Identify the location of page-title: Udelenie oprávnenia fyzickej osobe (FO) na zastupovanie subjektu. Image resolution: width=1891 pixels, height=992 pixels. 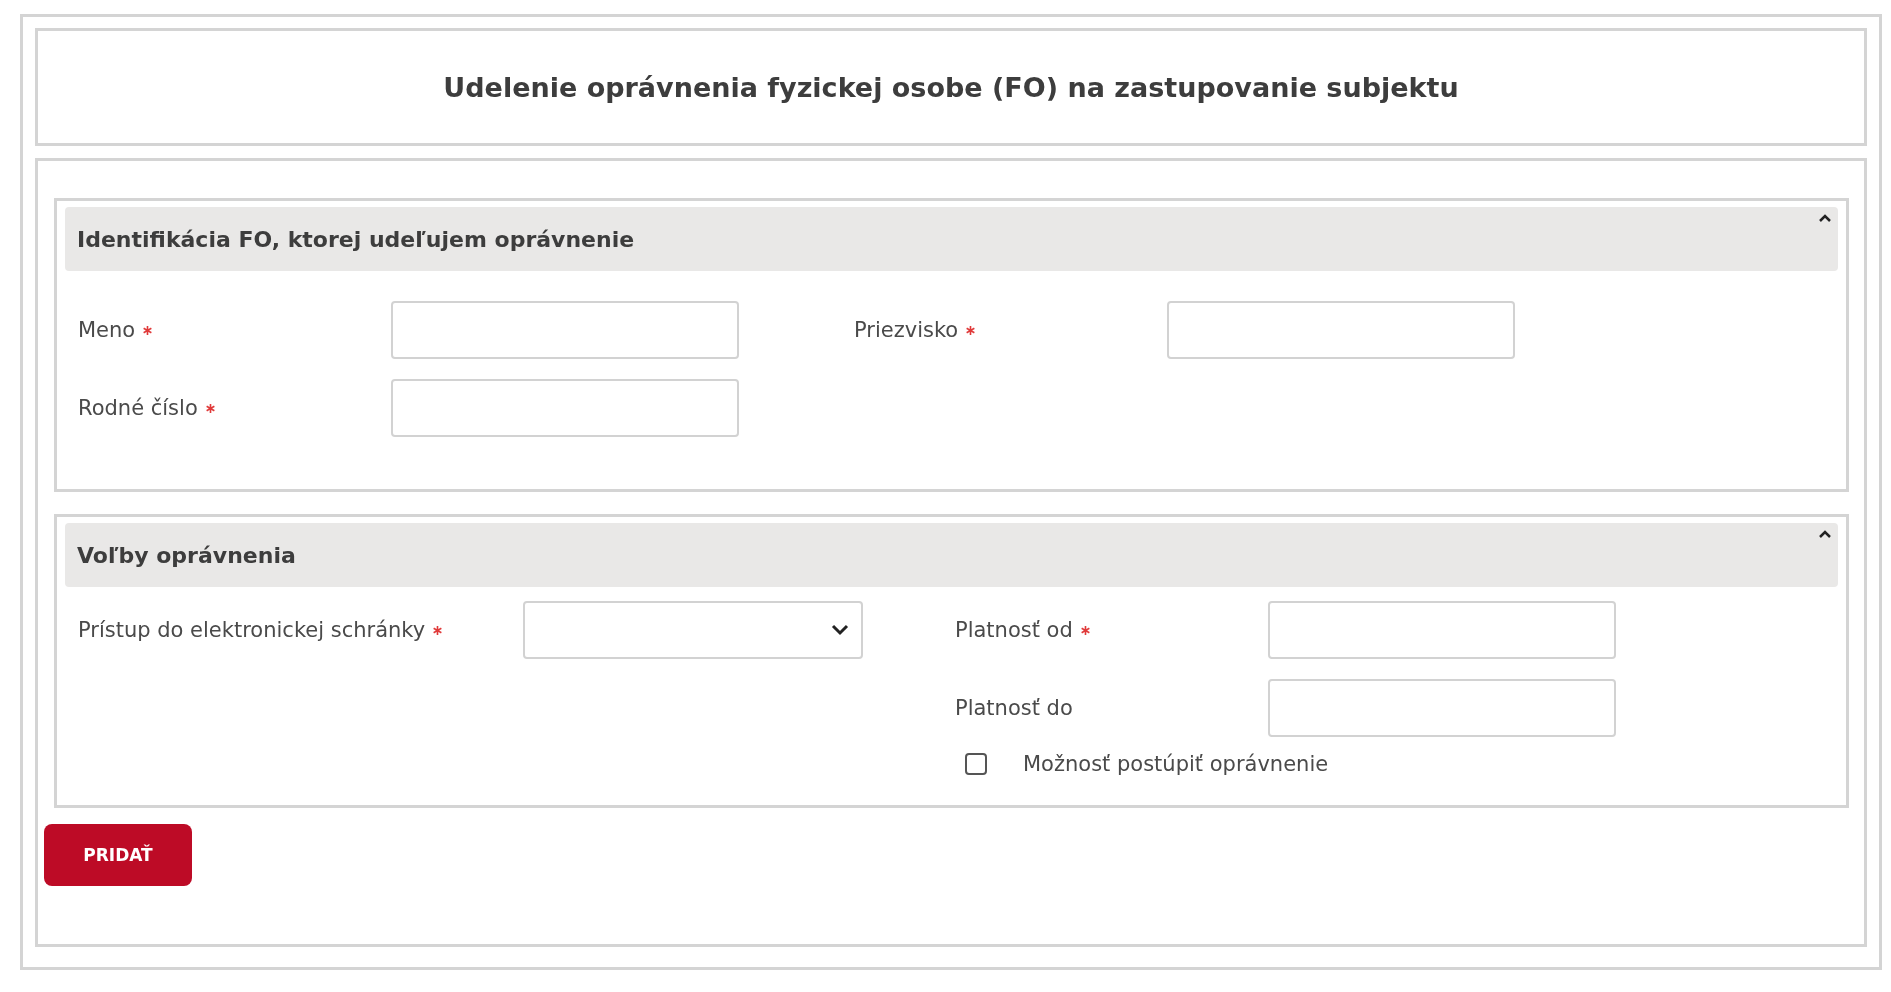
(951, 87).